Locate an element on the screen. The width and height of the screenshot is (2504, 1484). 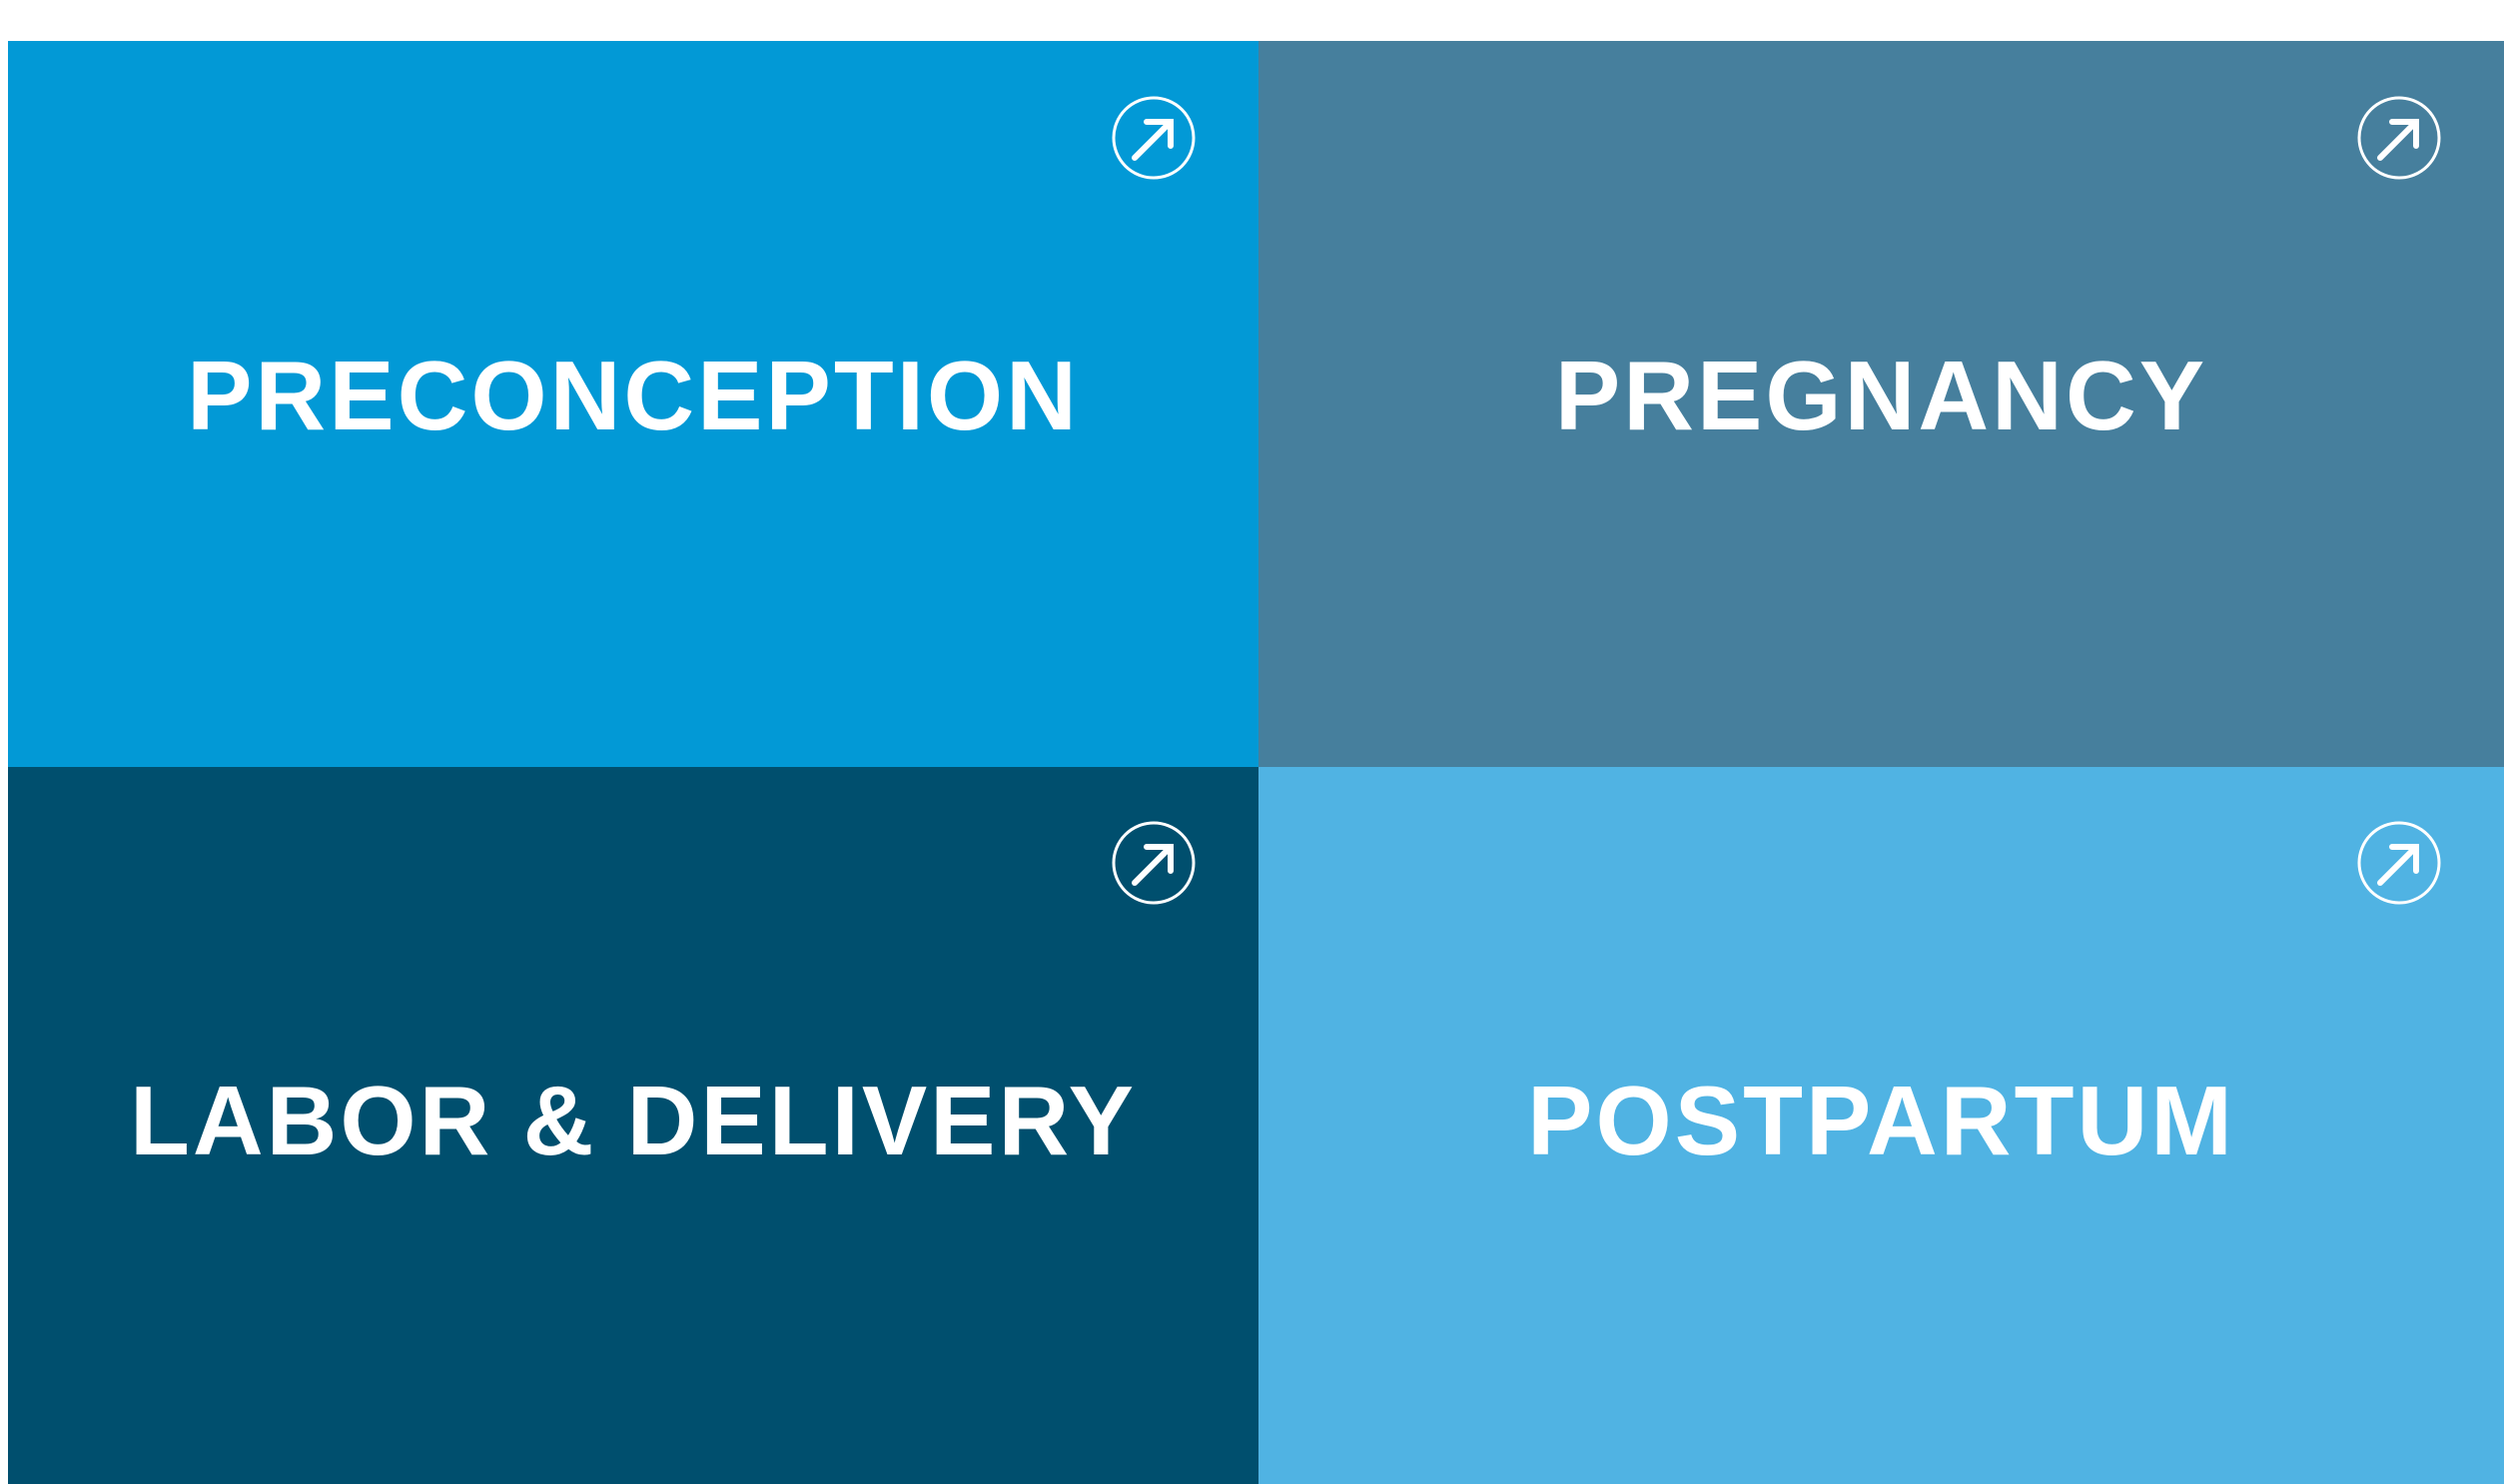
tile-label-pregnancy: PREGNANCY is located at coordinates (1881, 395).